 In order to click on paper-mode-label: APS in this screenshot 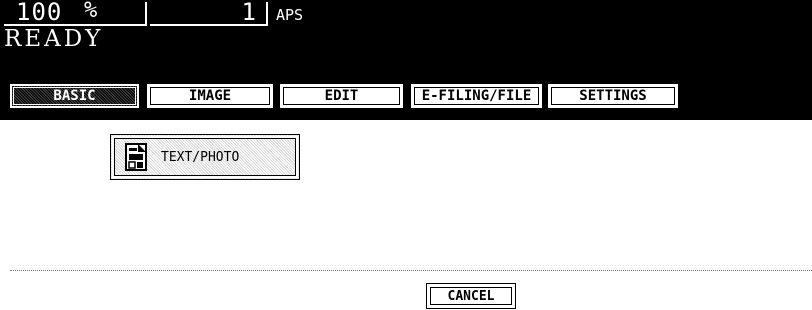, I will do `click(290, 15)`.